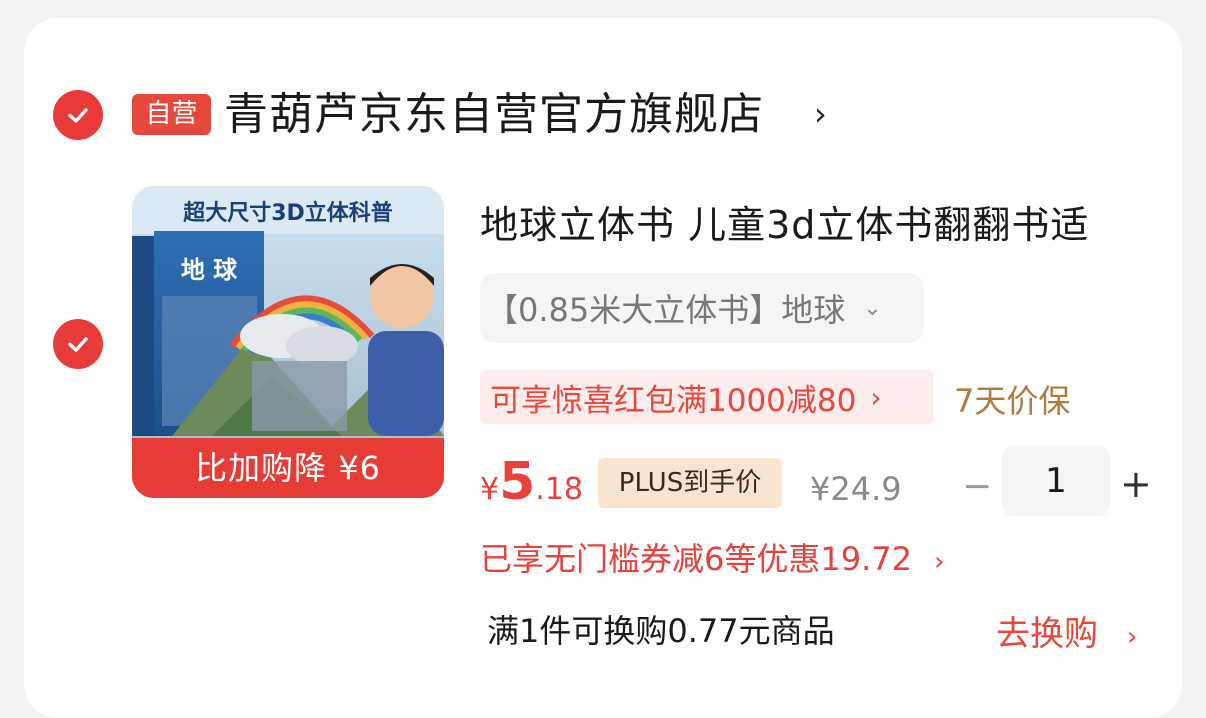 The image size is (1206, 718). What do you see at coordinates (666, 310) in the screenshot?
I see `spec-label: 【0.85米大立体书】地球` at bounding box center [666, 310].